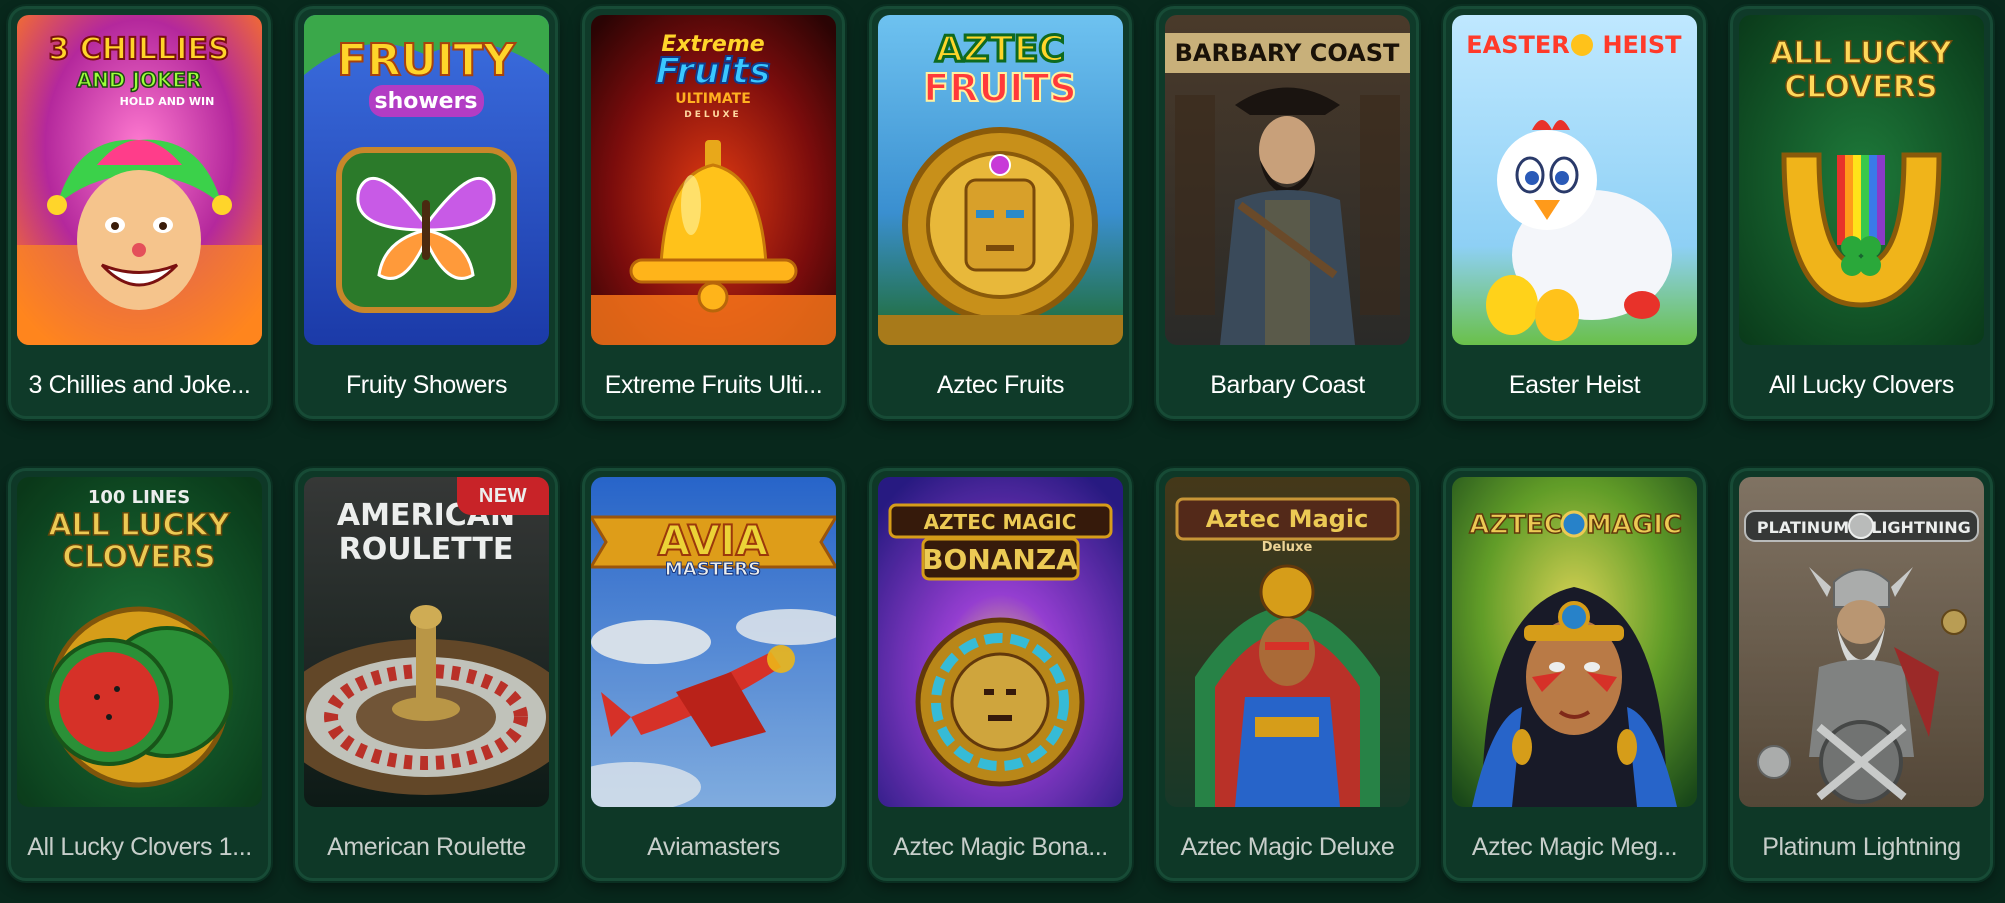  I want to click on art-subtitle: FRUITS, so click(1000, 88).